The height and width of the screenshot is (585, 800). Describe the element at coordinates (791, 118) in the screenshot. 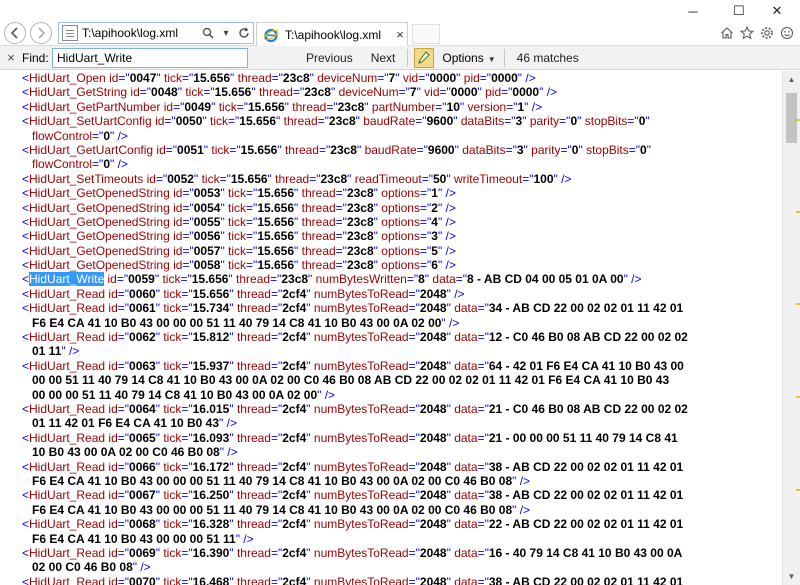

I see `scrollbar-thumb` at that location.